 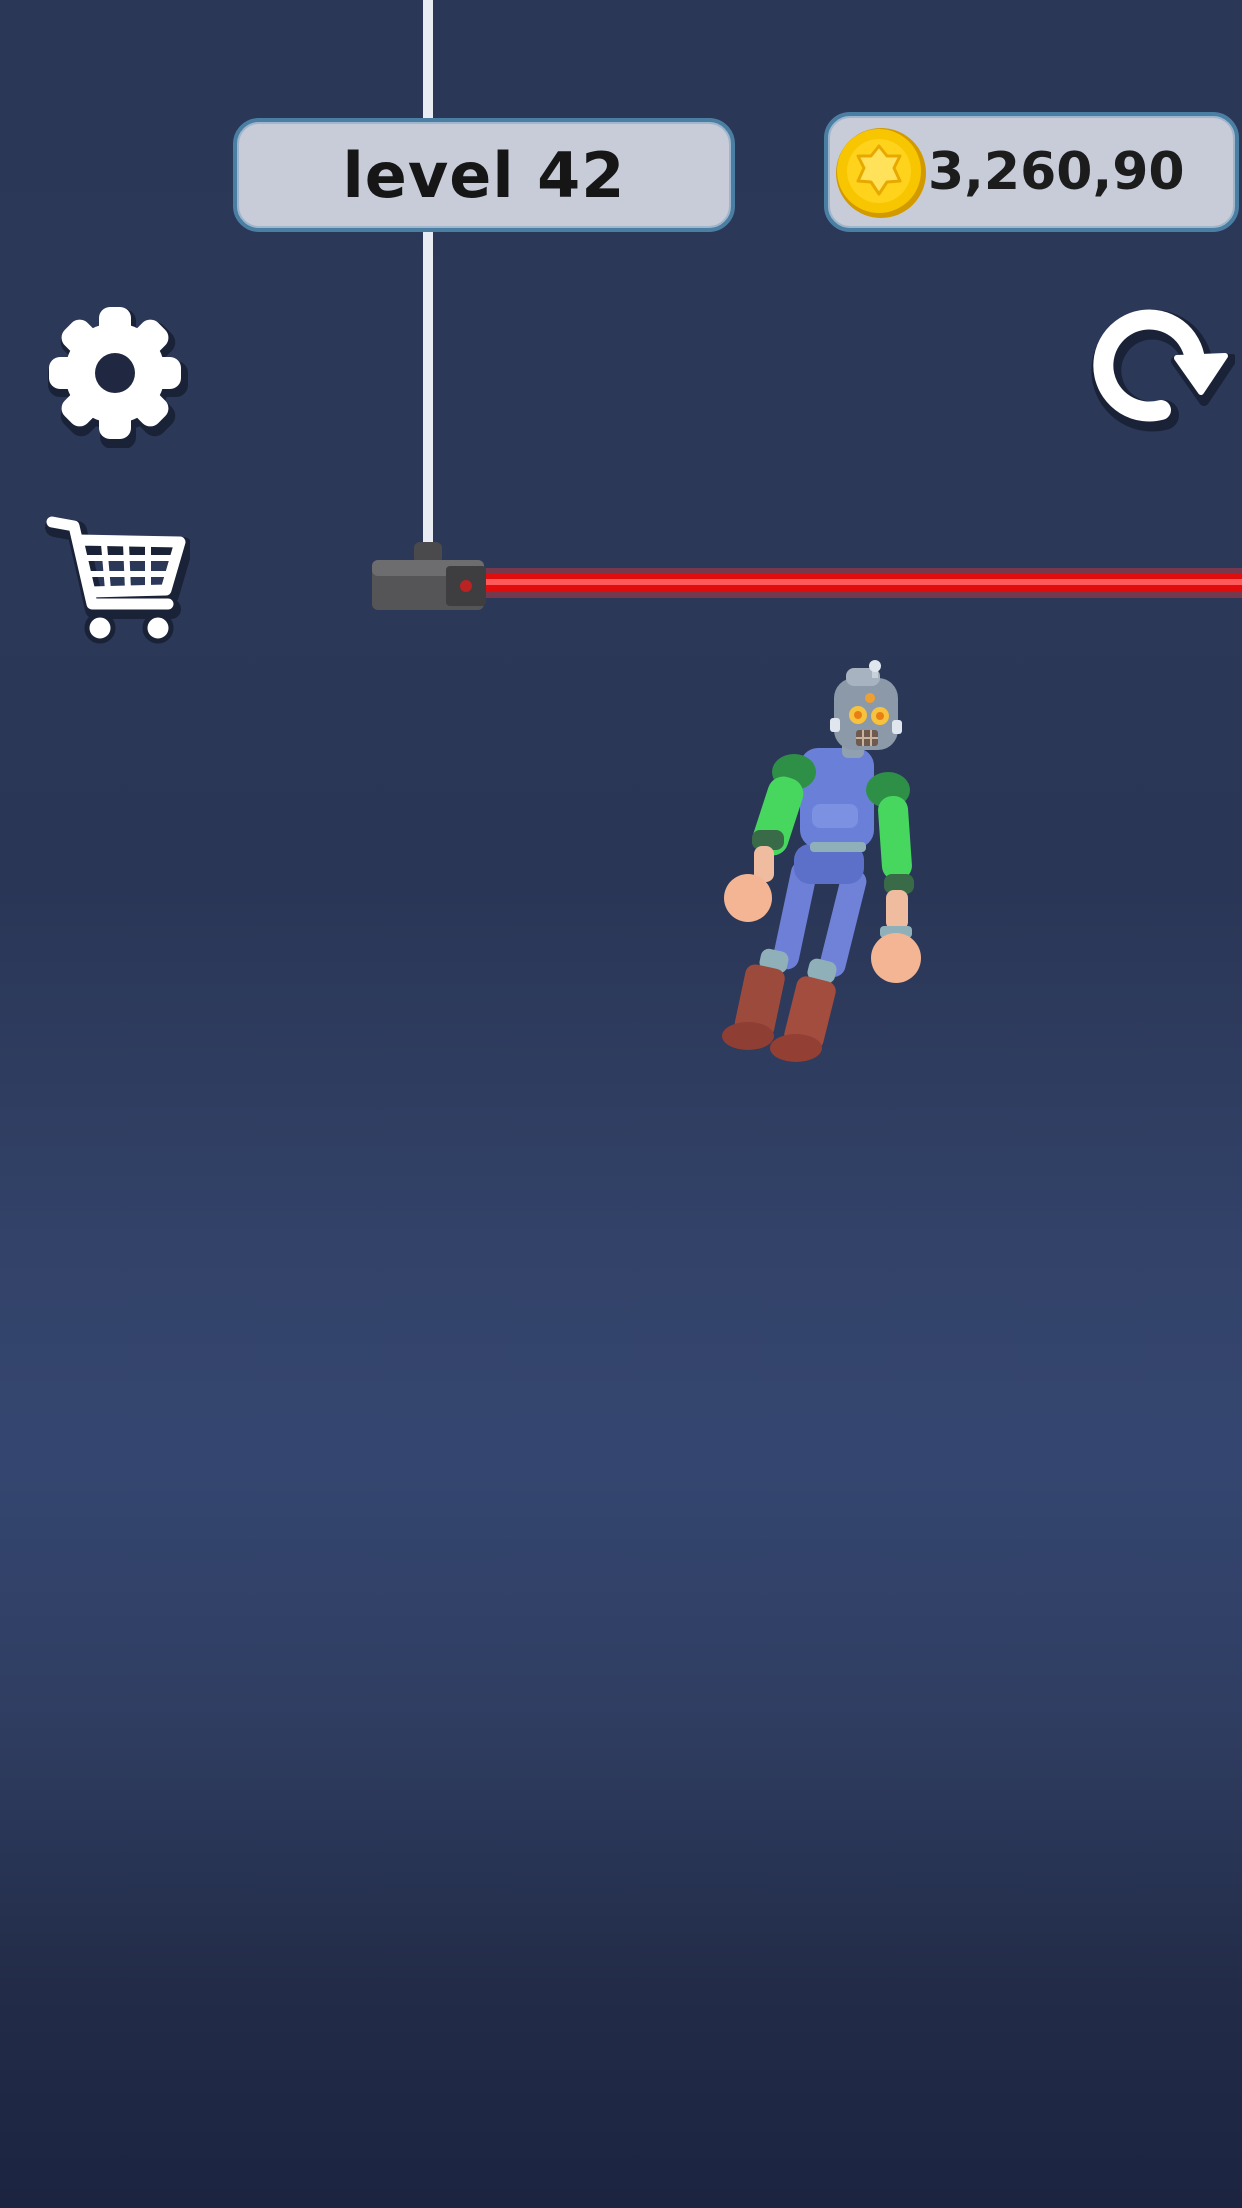 What do you see at coordinates (881, 173) in the screenshot?
I see `gold-coin-icon` at bounding box center [881, 173].